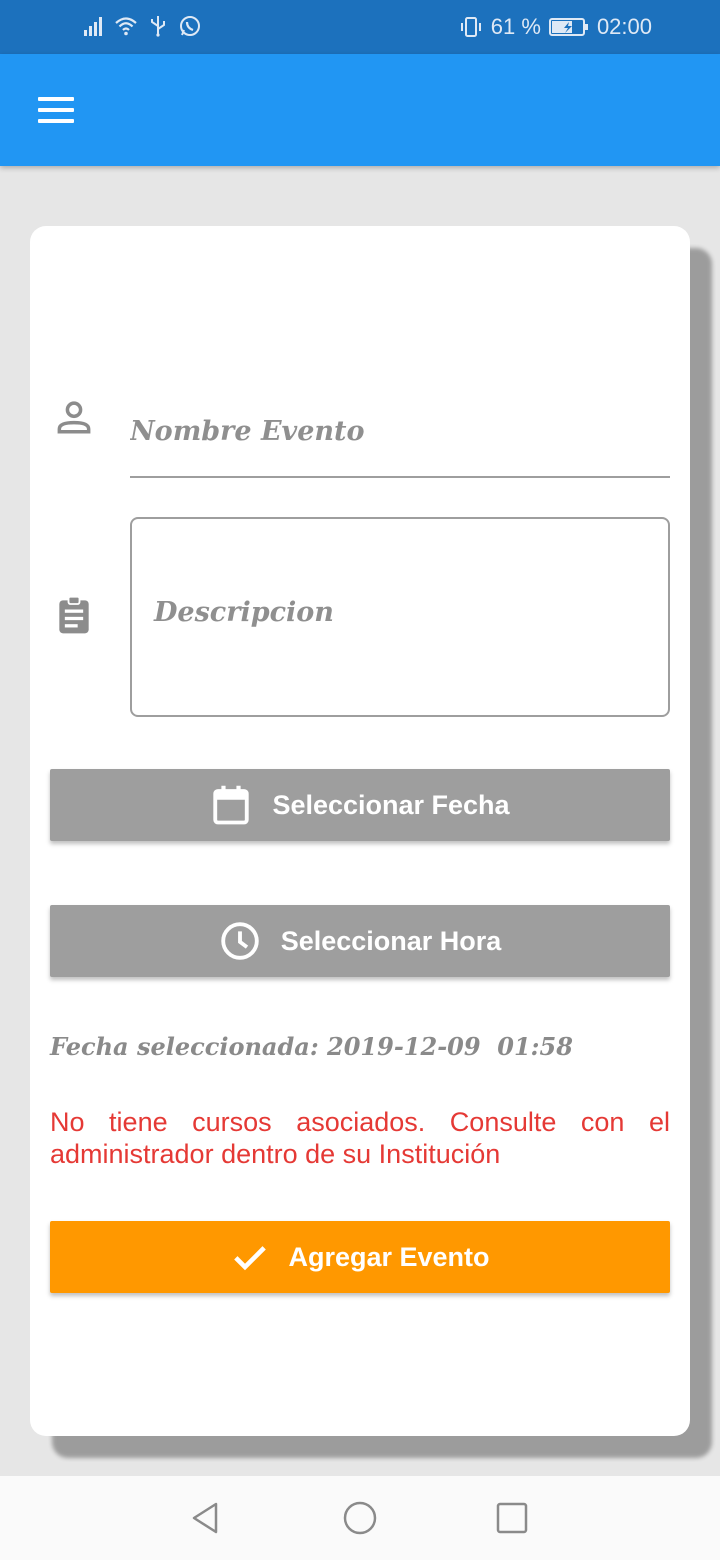 The width and height of the screenshot is (720, 1560). I want to click on whatsapp-icon, so click(190, 26).